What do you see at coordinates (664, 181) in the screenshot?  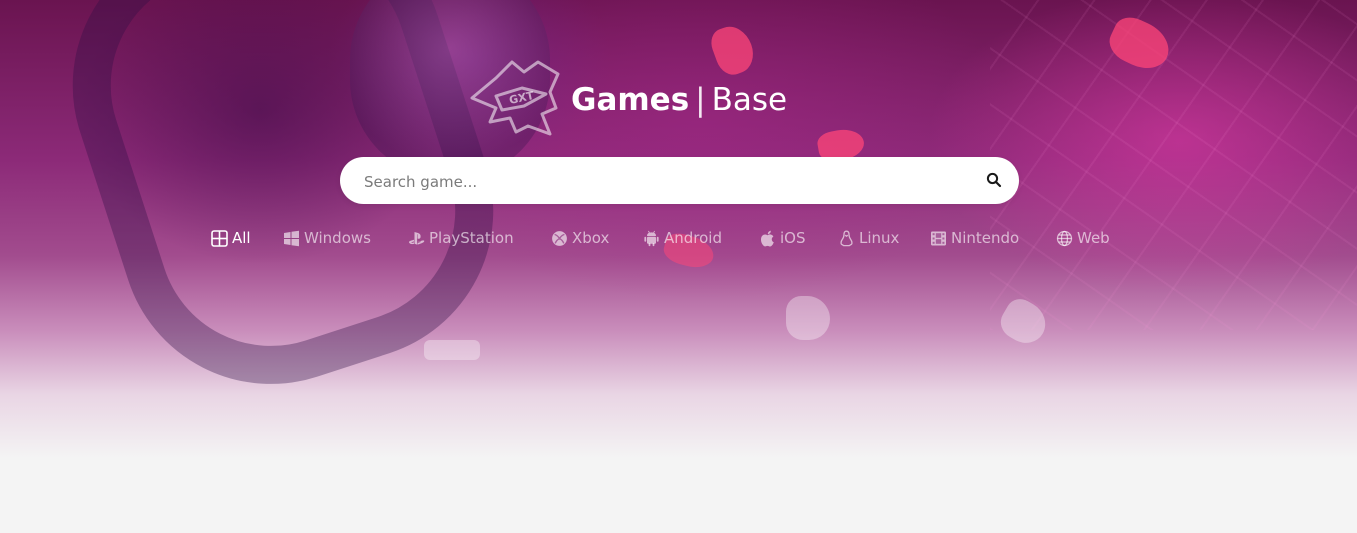 I see `search-input` at bounding box center [664, 181].